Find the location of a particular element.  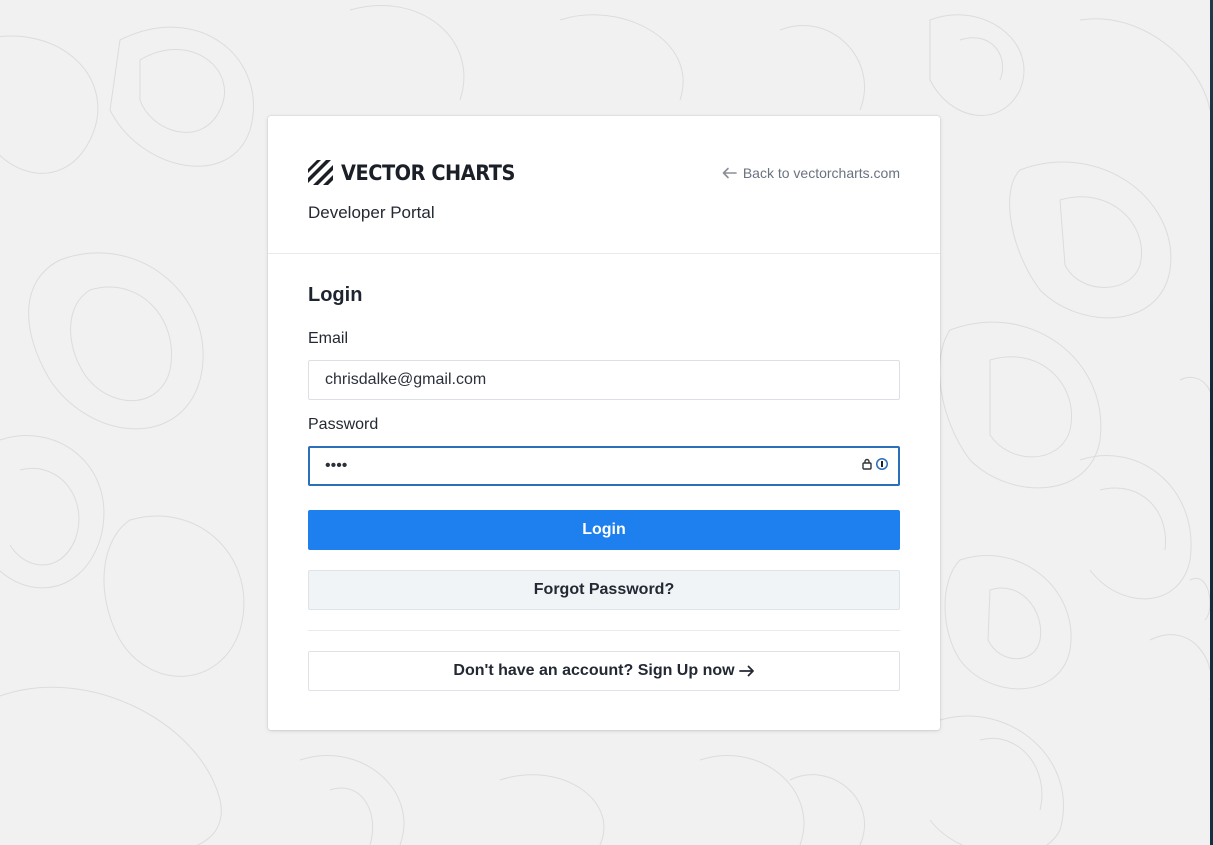

arrow-left-icon is located at coordinates (729, 173).